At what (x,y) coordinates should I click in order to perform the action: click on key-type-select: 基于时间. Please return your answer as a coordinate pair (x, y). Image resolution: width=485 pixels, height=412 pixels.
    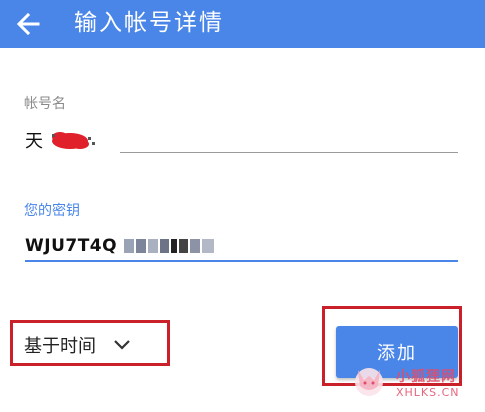
    Looking at the image, I should click on (78, 345).